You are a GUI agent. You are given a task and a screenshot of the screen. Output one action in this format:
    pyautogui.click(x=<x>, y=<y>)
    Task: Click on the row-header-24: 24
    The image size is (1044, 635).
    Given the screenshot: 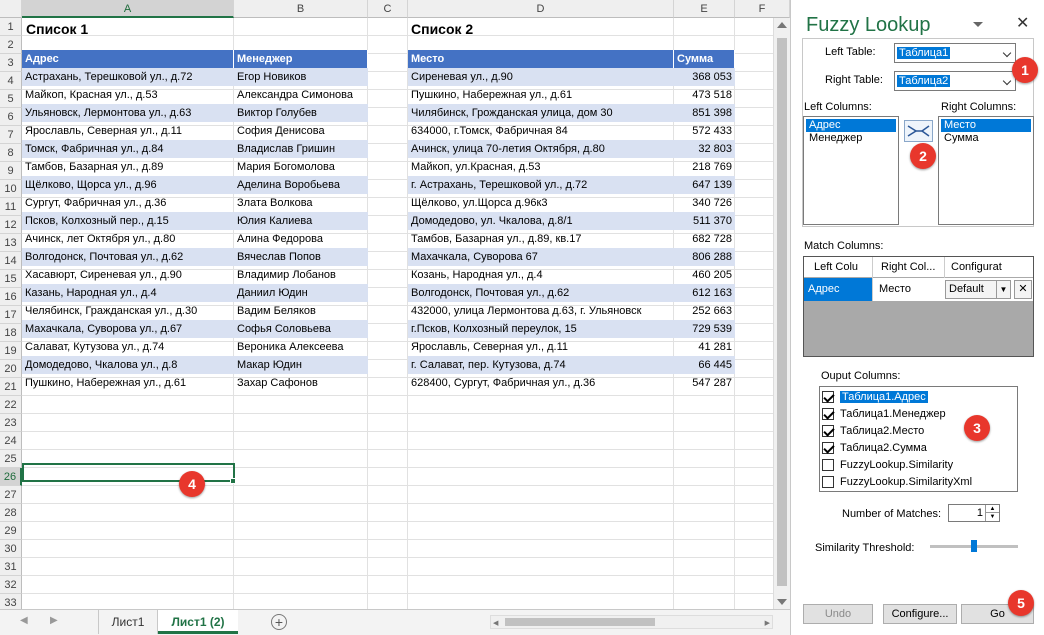 What is the action you would take?
    pyautogui.click(x=11, y=441)
    